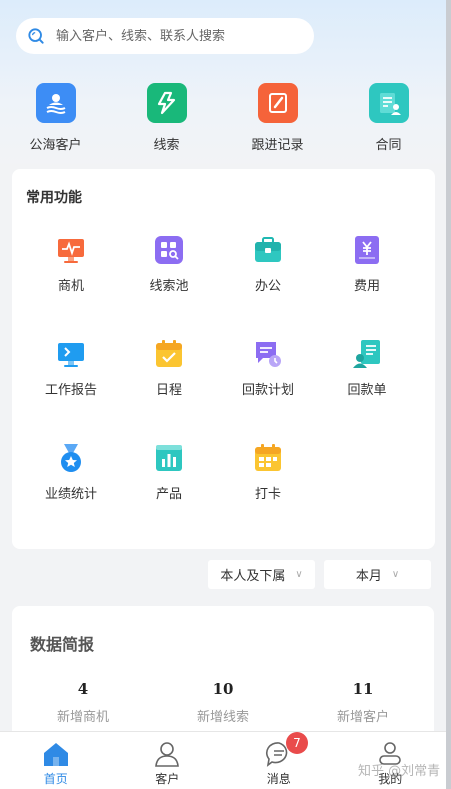 The image size is (451, 789). What do you see at coordinates (368, 576) in the screenshot?
I see `period-filter-value: 本月` at bounding box center [368, 576].